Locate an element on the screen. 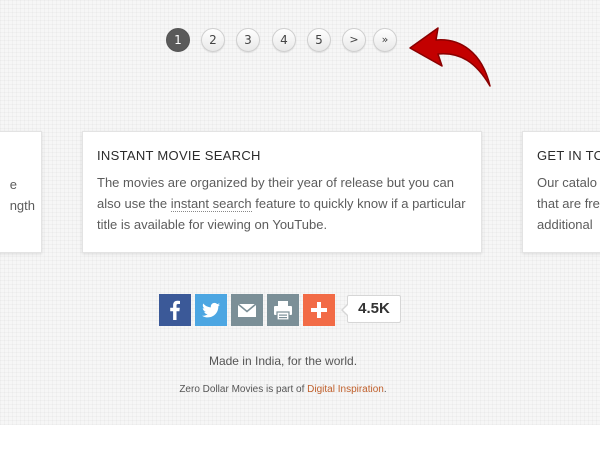  print-icon is located at coordinates (283, 310).